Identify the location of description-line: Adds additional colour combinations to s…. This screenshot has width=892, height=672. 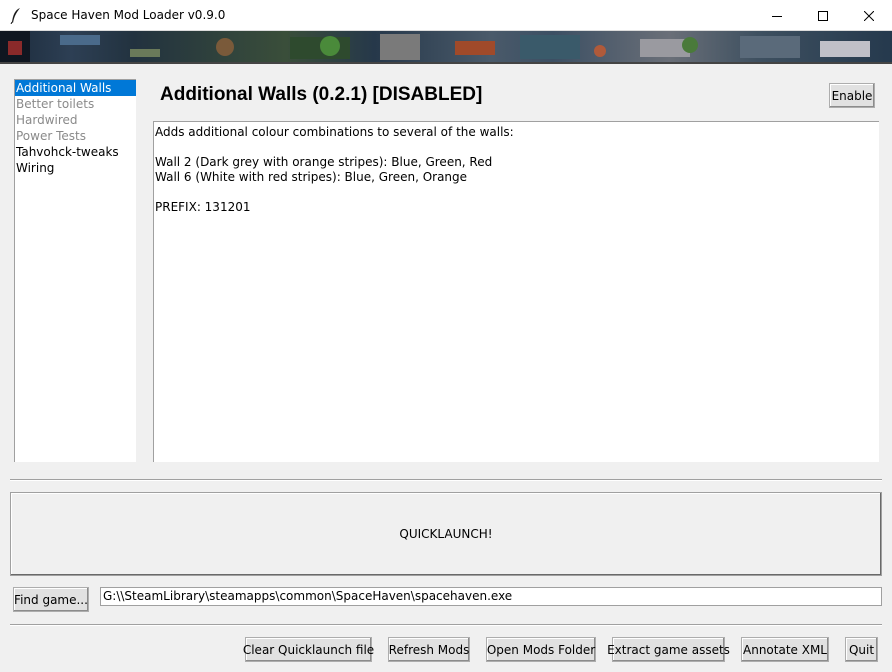
(334, 132).